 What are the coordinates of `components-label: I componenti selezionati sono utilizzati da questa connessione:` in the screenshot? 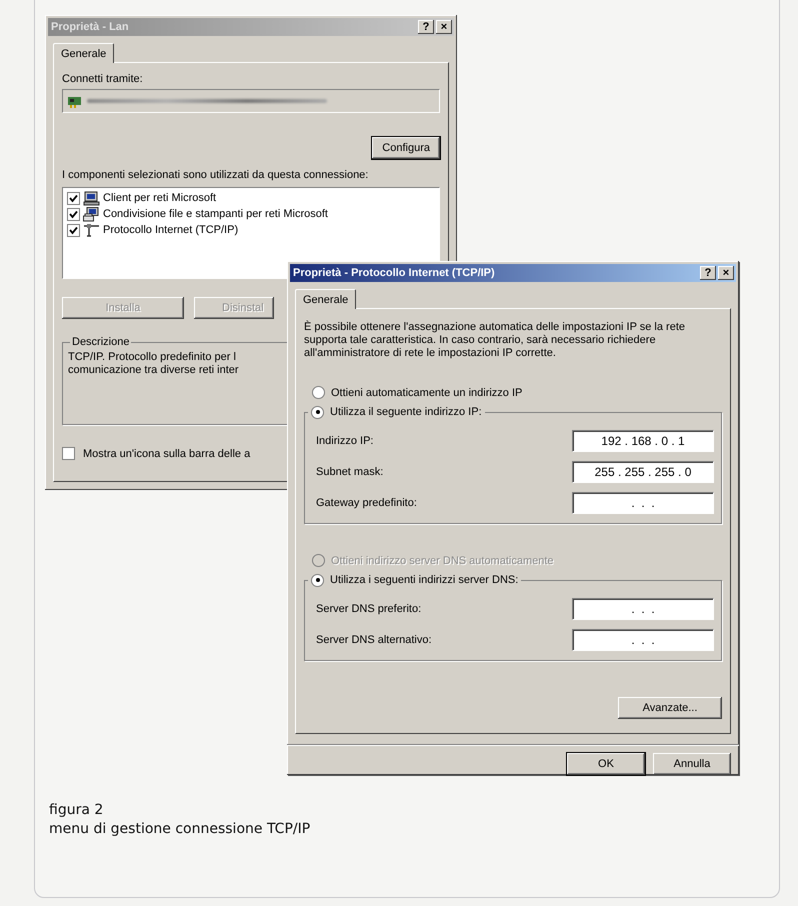 It's located at (216, 175).